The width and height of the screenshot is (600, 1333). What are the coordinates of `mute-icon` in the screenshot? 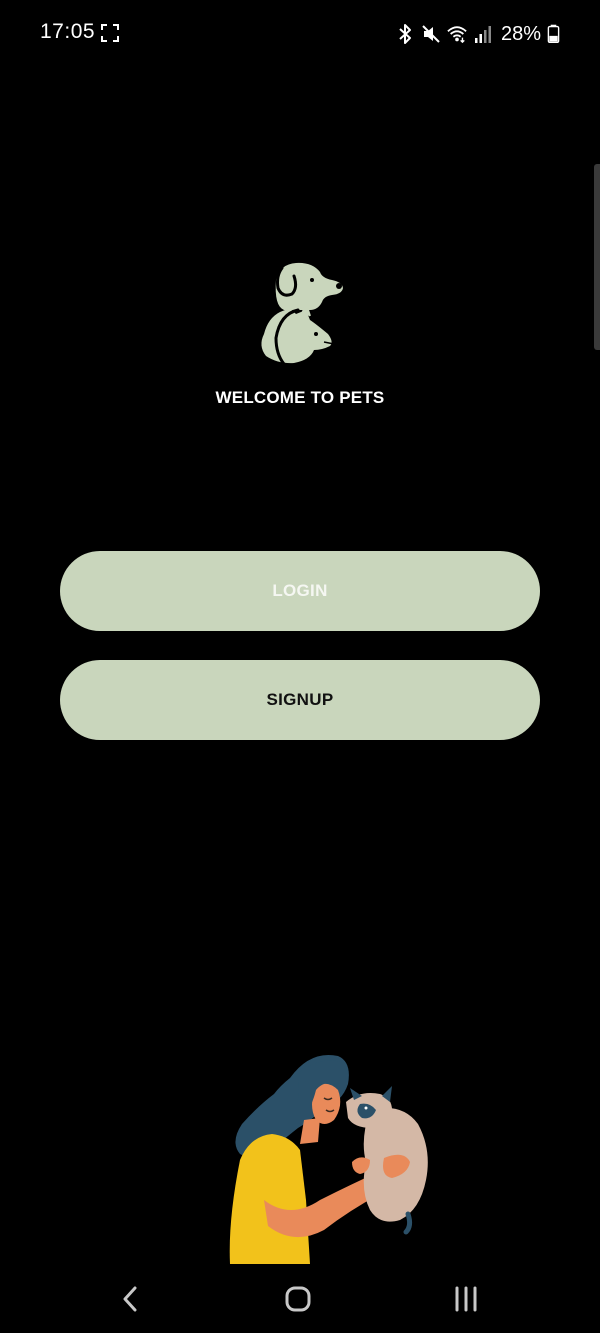 It's located at (431, 34).